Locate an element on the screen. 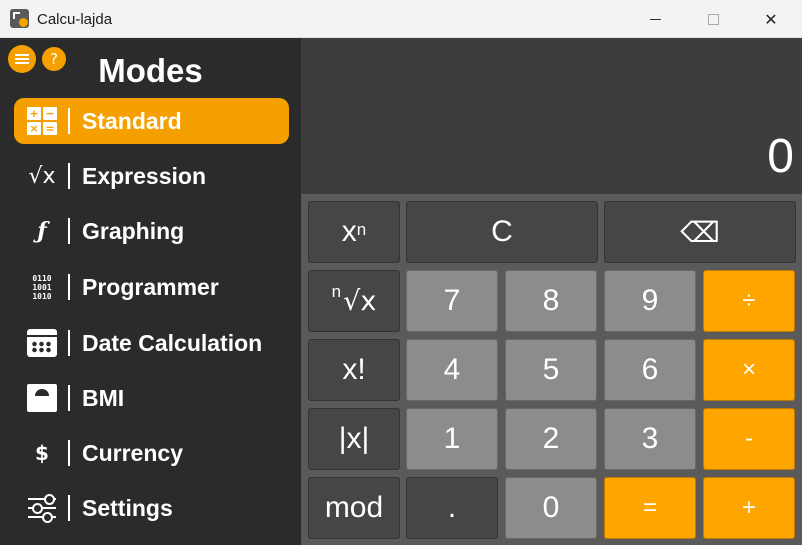 This screenshot has height=545, width=802. close-button: ✕ is located at coordinates (771, 19).